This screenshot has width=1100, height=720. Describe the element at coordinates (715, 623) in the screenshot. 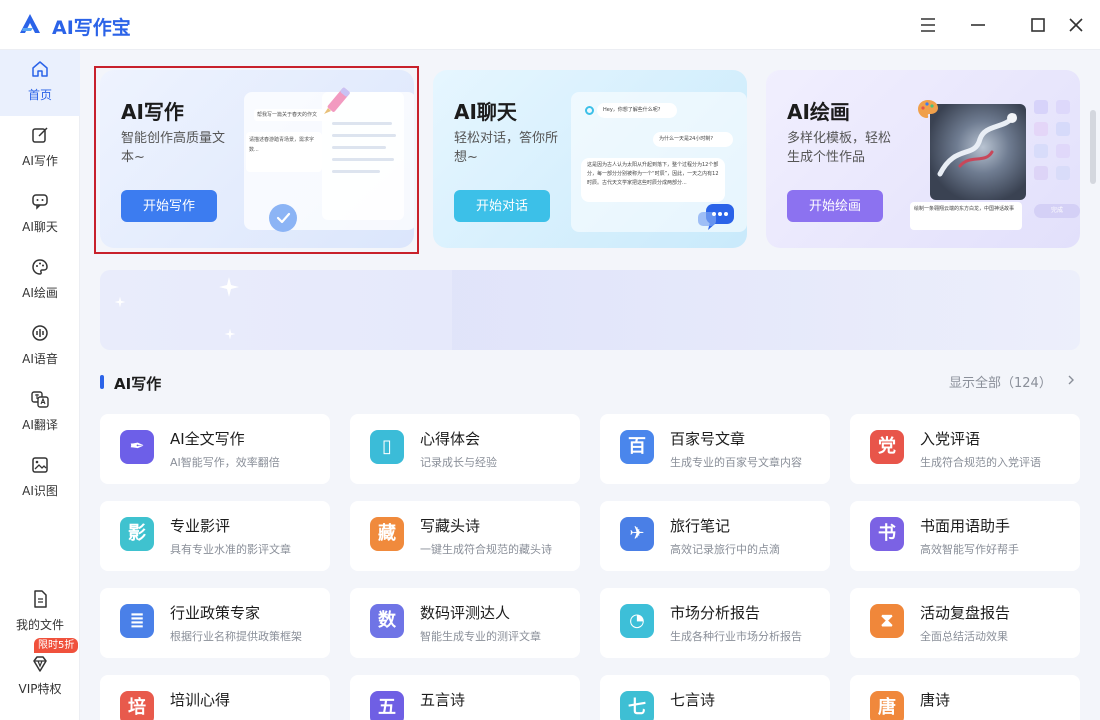

I see `tool-card: ◔ 市场分析报告 生成各种行业市场分析报告` at that location.